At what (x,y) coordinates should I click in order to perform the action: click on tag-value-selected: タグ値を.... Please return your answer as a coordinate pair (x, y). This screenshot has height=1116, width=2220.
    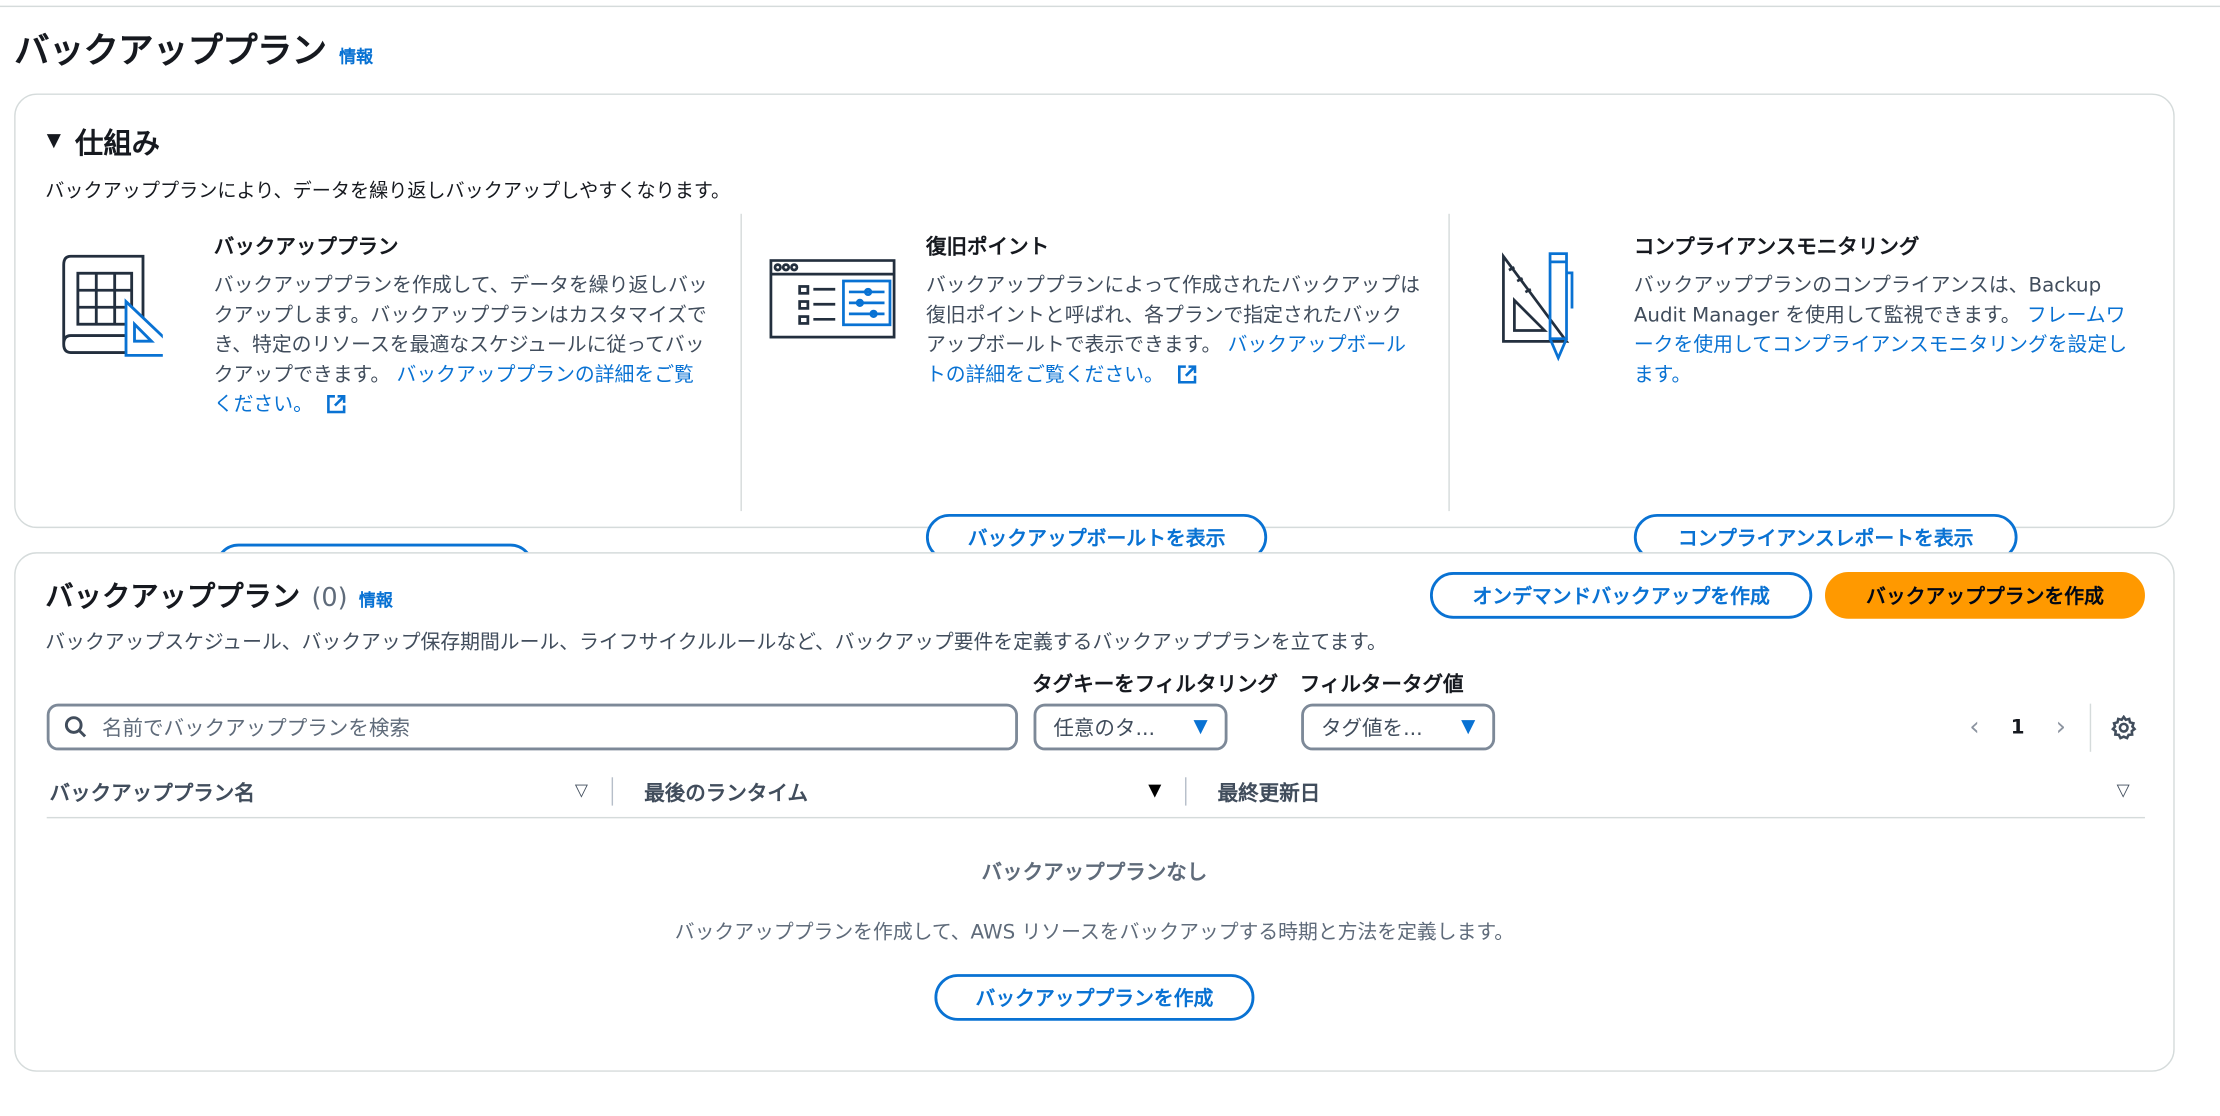
    Looking at the image, I should click on (1371, 729).